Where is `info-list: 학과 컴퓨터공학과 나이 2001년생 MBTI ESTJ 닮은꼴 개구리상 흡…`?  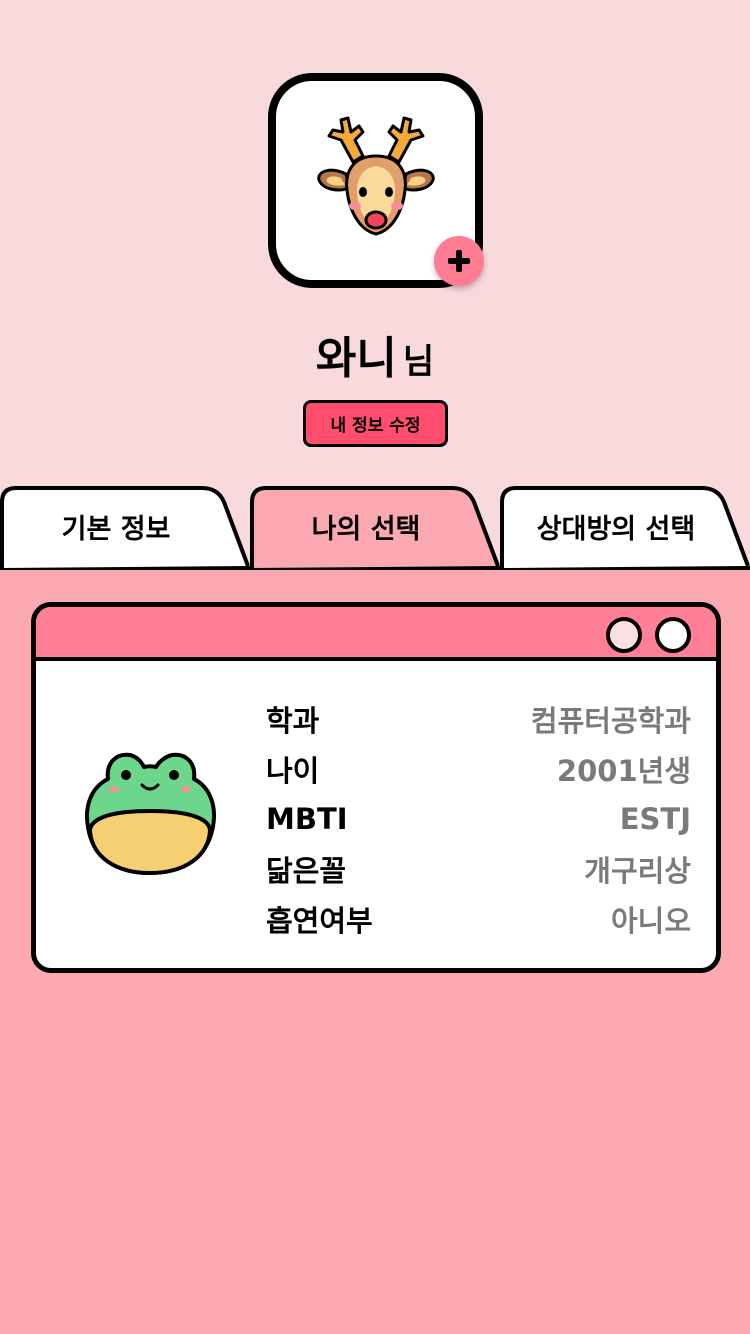
info-list: 학과 컴퓨터공학과 나이 2001년생 MBTI ESTJ 닮은꼴 개구리상 흡… is located at coordinates (478, 819).